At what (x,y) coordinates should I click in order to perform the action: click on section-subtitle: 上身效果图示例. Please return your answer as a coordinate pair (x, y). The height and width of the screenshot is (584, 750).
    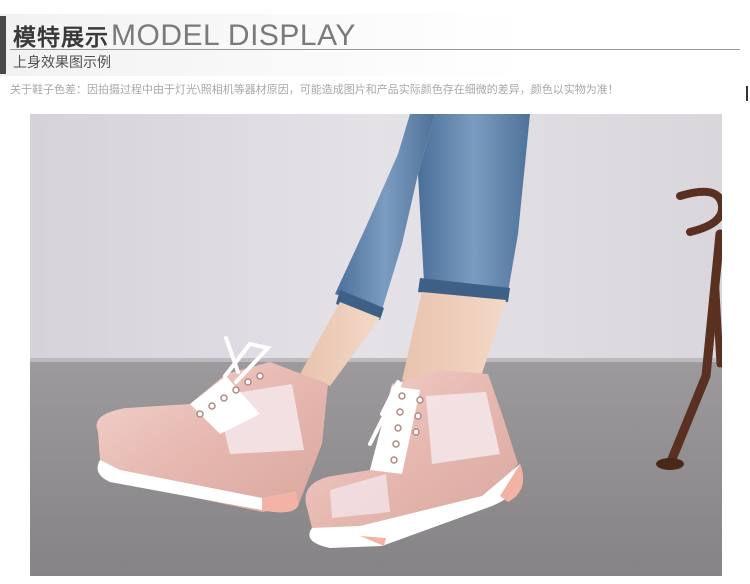
    Looking at the image, I should click on (62, 63).